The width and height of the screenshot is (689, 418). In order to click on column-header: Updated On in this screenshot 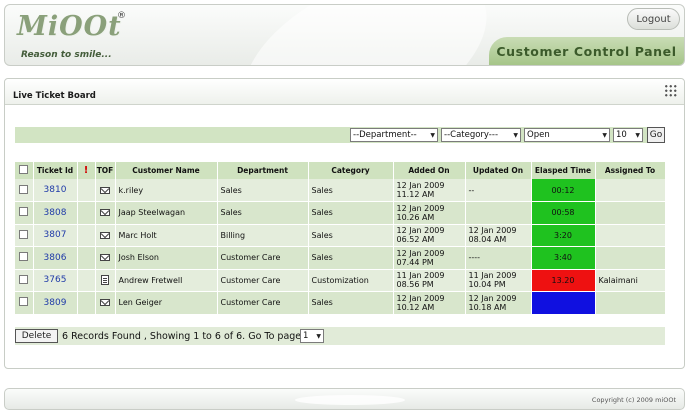, I will do `click(498, 170)`.